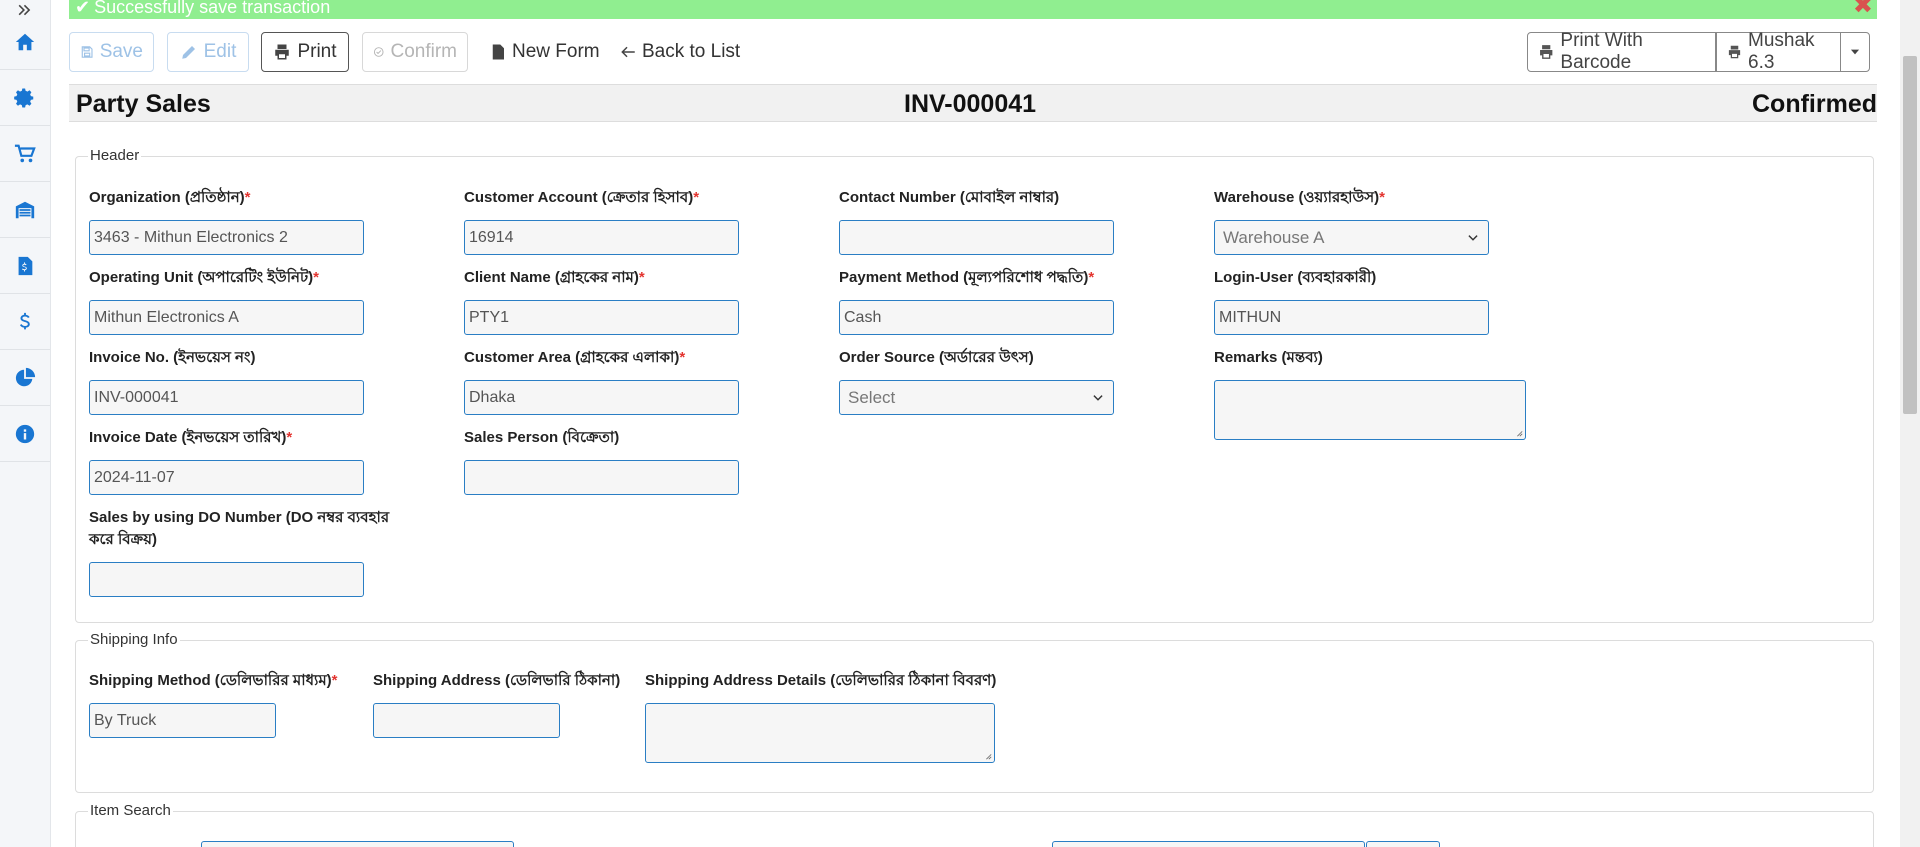  Describe the element at coordinates (936, 357) in the screenshot. I see `order-source-label: Order Source (অর্ডারের উৎস)` at that location.